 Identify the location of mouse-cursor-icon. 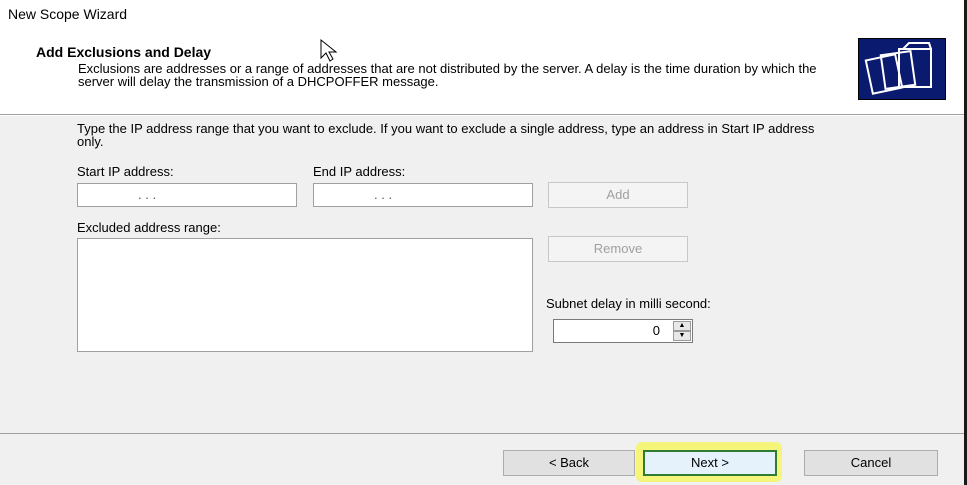
(329, 50).